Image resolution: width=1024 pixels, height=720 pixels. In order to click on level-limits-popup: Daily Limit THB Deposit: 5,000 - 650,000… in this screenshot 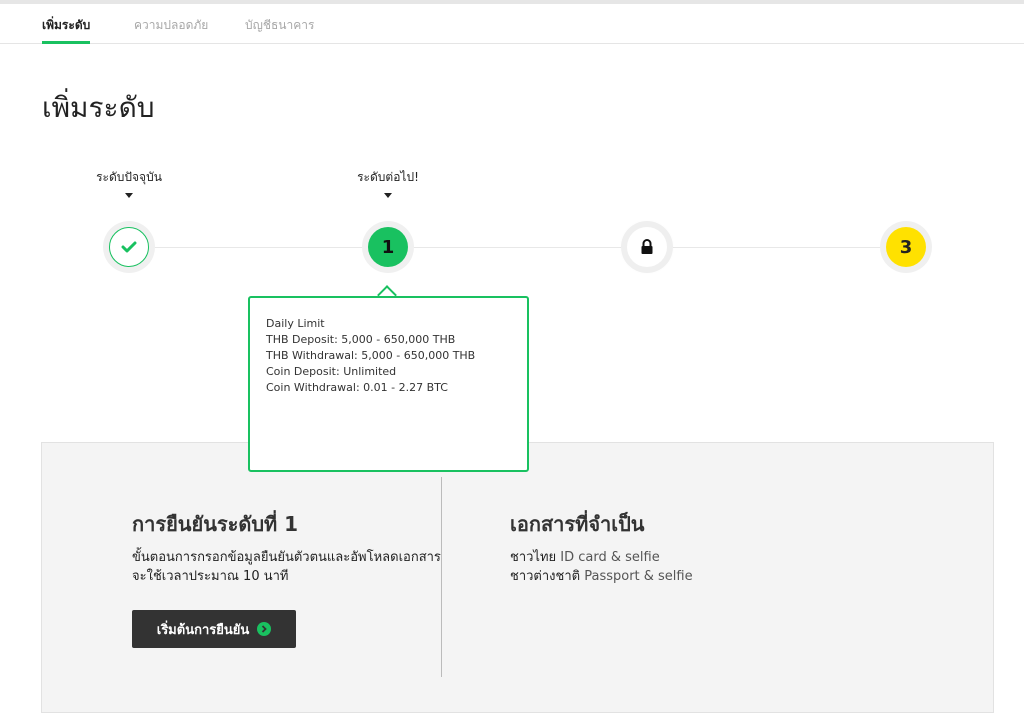, I will do `click(388, 384)`.